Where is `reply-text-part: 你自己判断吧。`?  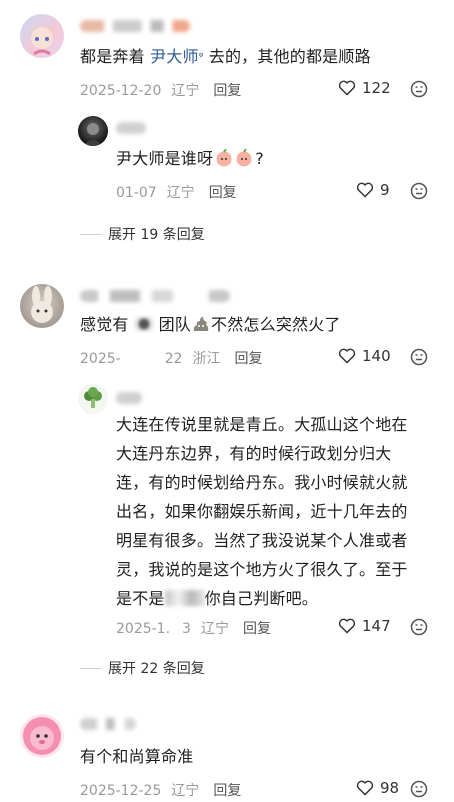
reply-text-part: 你自己判断吧。 is located at coordinates (261, 598).